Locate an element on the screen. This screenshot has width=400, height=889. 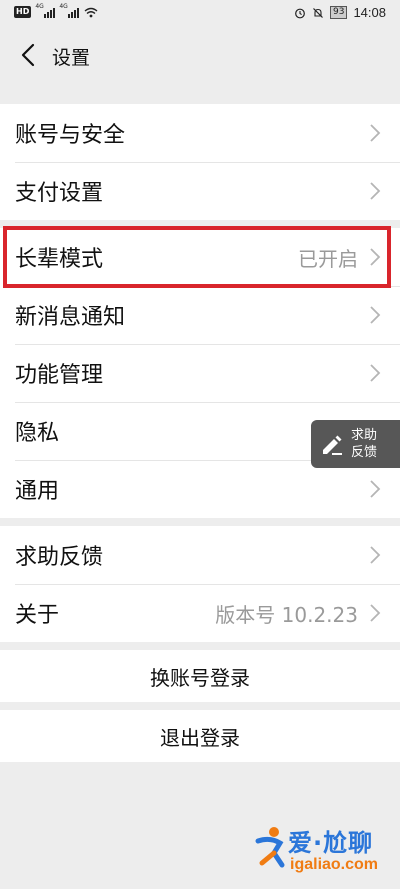
settings-item-label: 通用 is located at coordinates (37, 491).